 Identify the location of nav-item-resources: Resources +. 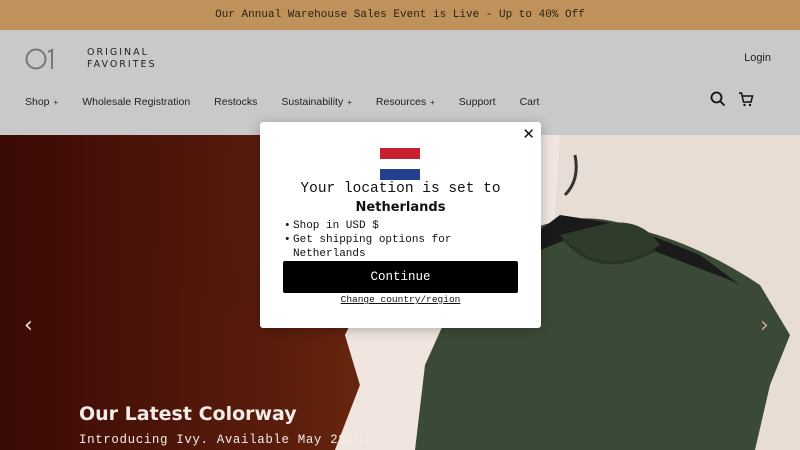
(405, 102).